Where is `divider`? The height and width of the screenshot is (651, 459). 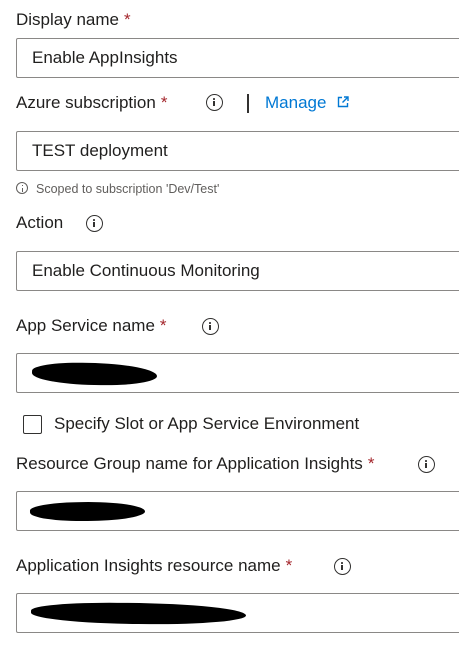
divider is located at coordinates (248, 103).